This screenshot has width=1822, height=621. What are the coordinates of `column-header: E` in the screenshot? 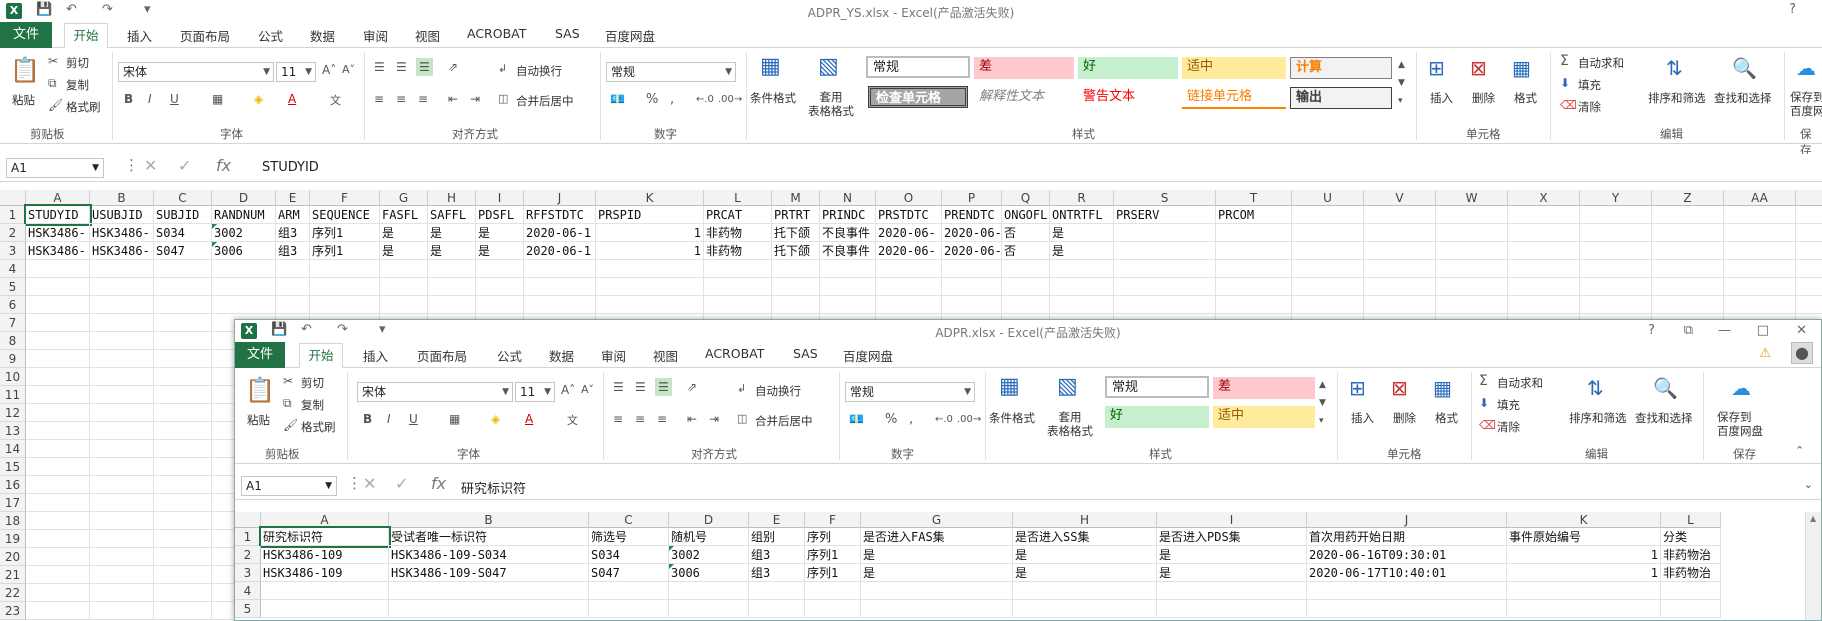 It's located at (293, 198).